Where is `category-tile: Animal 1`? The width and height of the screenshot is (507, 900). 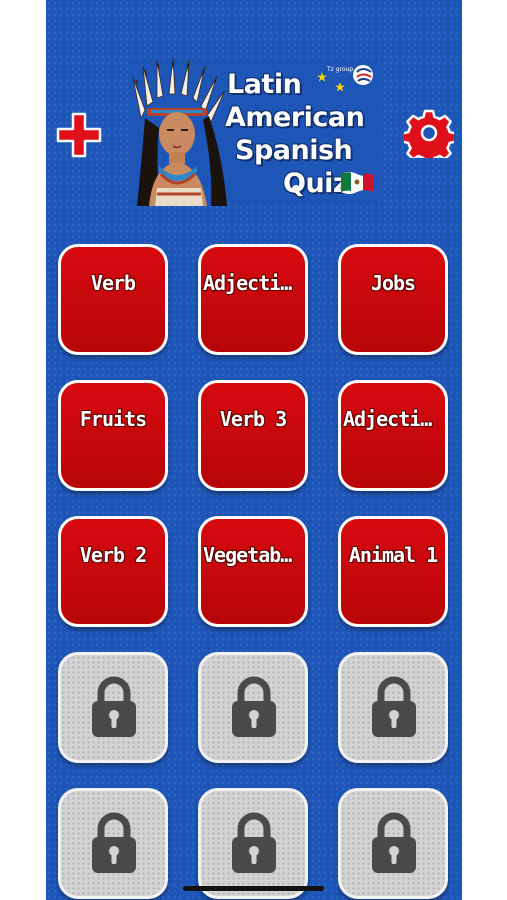 category-tile: Animal 1 is located at coordinates (393, 571).